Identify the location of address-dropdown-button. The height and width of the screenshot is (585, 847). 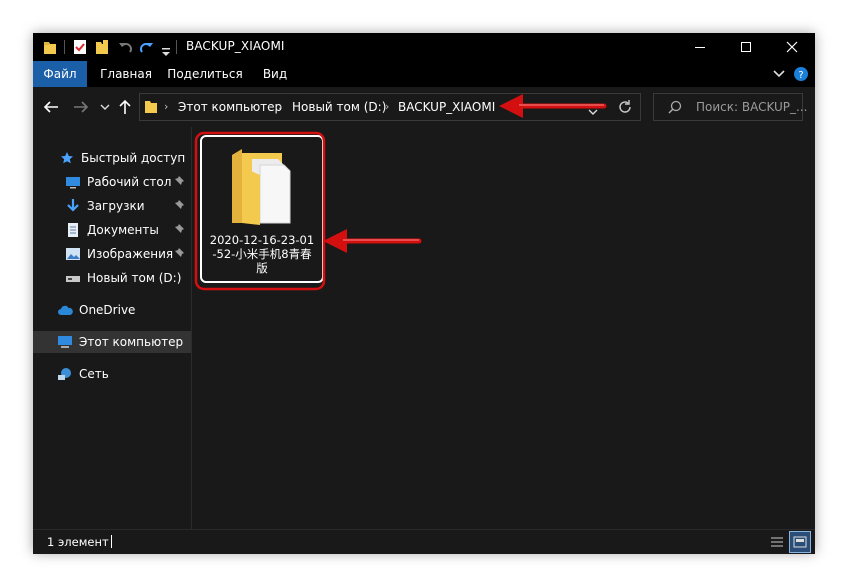
(593, 110).